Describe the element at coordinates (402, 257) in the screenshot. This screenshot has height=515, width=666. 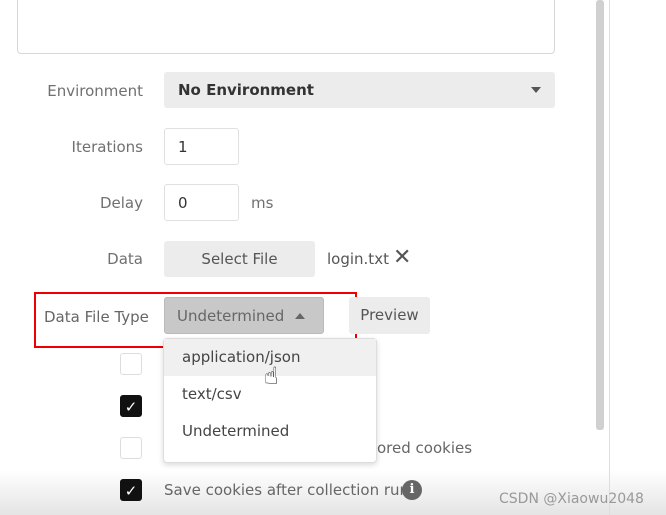
I see `remove-file-icon: ✕` at that location.